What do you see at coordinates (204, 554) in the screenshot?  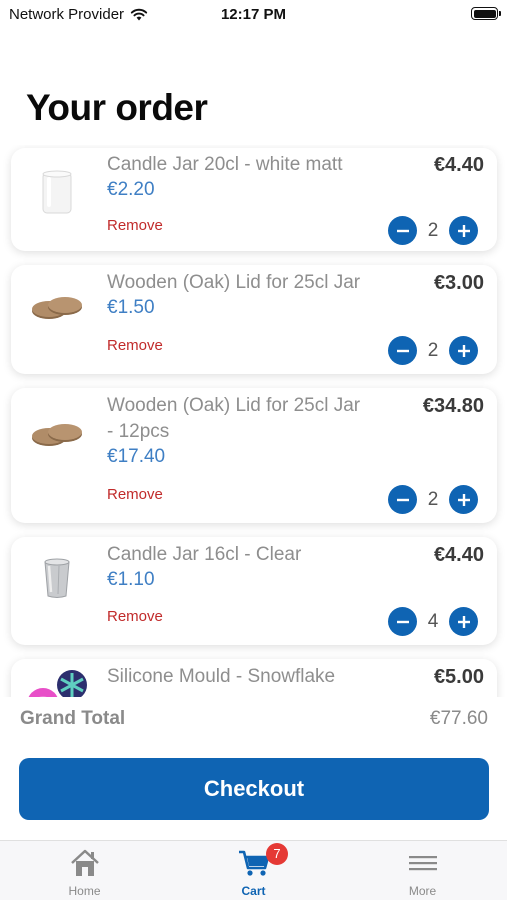 I see `item-name: Candle Jar 16cl - Clear` at bounding box center [204, 554].